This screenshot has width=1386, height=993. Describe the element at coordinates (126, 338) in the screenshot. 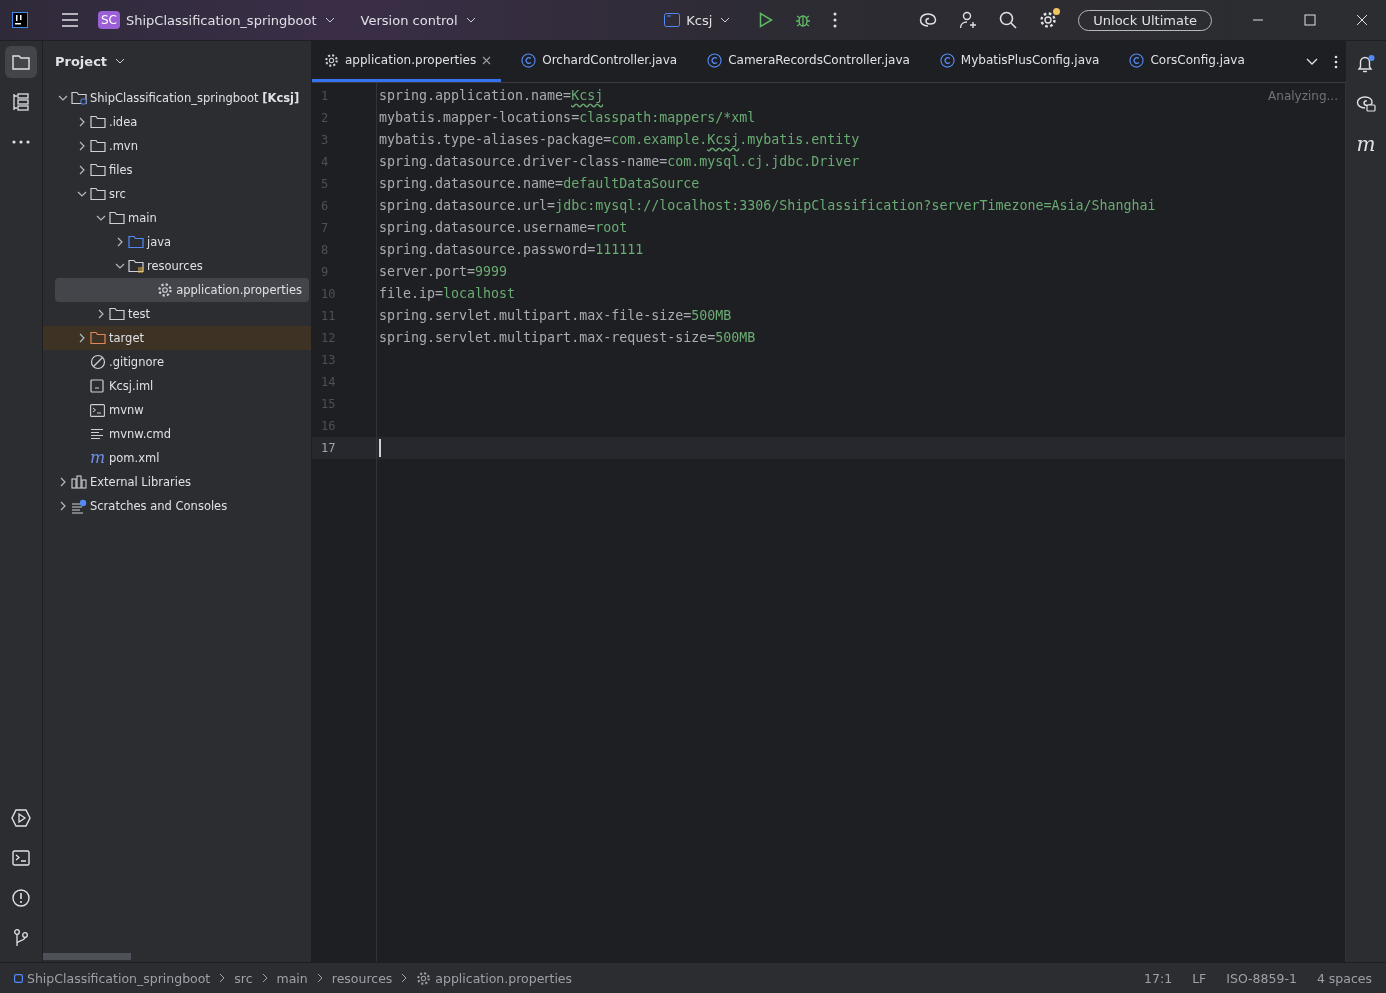

I see `tree-label: target` at that location.